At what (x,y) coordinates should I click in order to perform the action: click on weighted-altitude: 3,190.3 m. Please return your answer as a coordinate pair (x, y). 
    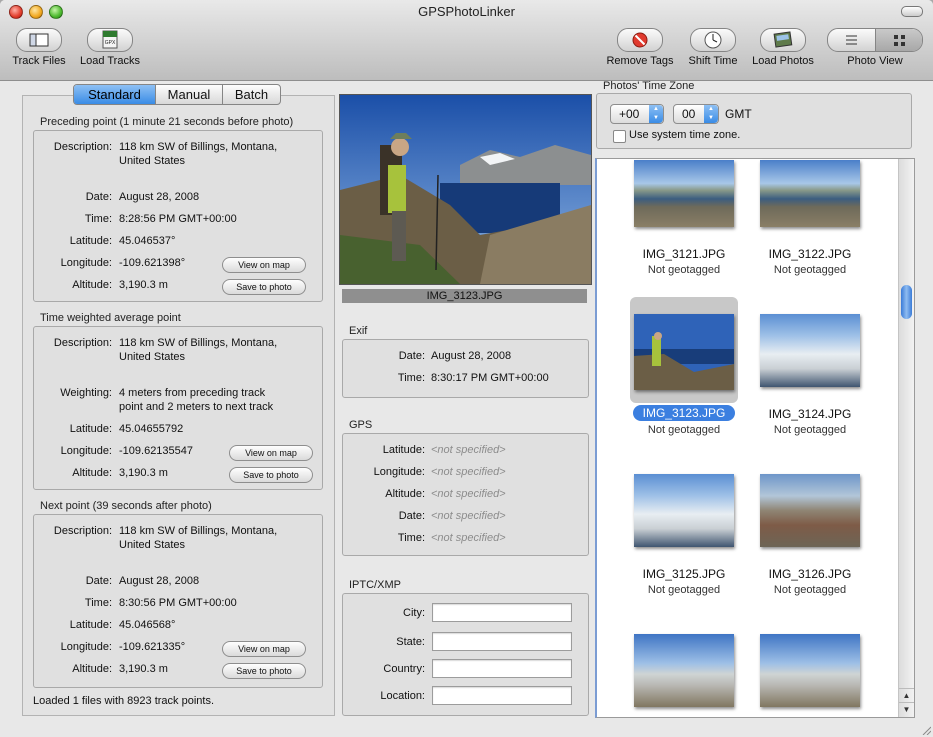
    Looking at the image, I should click on (143, 473).